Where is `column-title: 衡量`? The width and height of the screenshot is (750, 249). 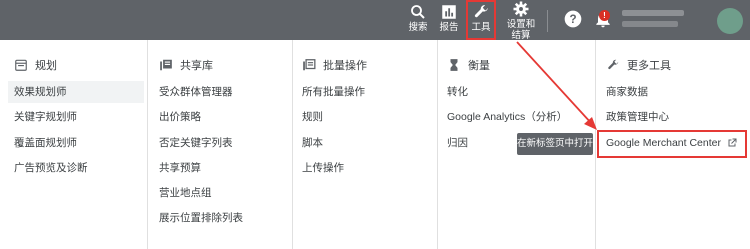 column-title: 衡量 is located at coordinates (479, 66).